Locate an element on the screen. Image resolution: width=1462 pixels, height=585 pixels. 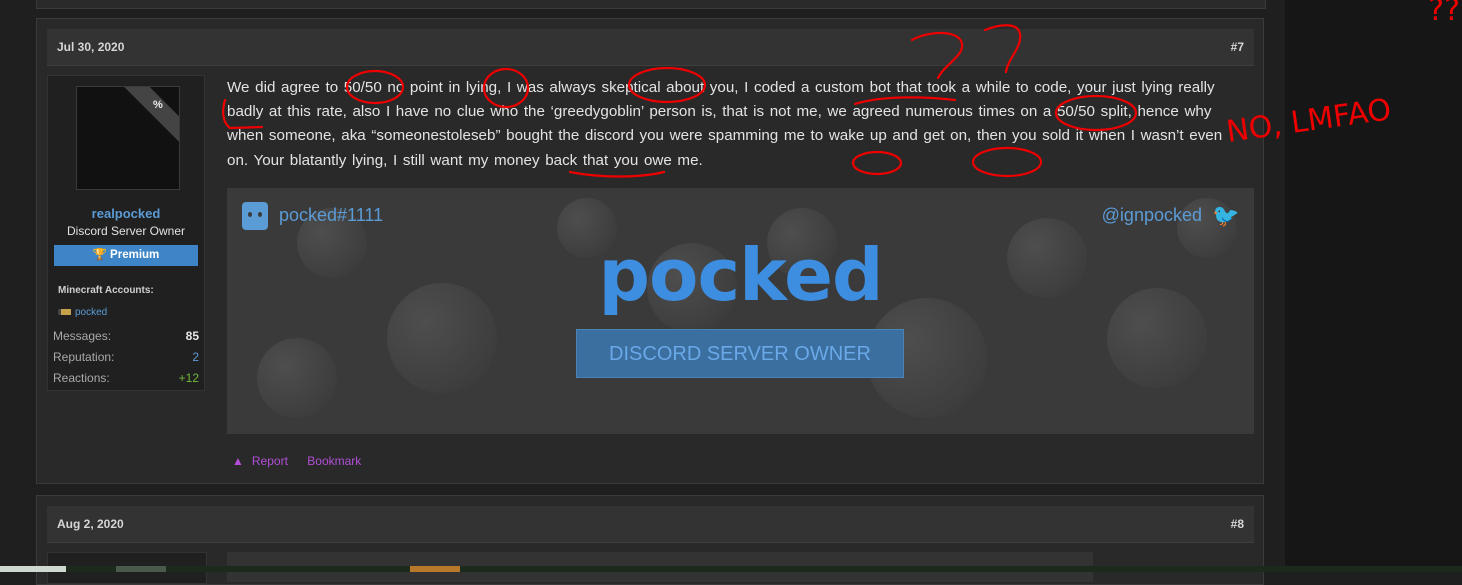
bookmark-link: Bookmark is located at coordinates (334, 461).